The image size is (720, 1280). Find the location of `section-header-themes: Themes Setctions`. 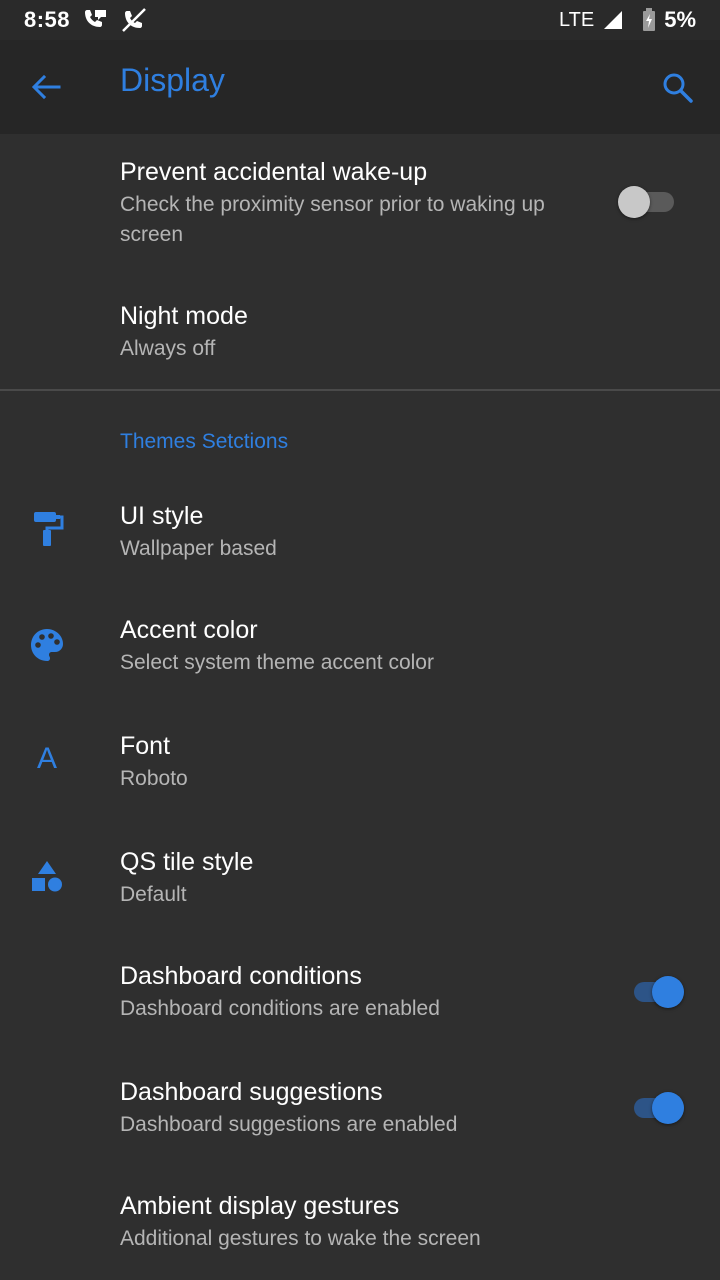

section-header-themes: Themes Setctions is located at coordinates (204, 441).